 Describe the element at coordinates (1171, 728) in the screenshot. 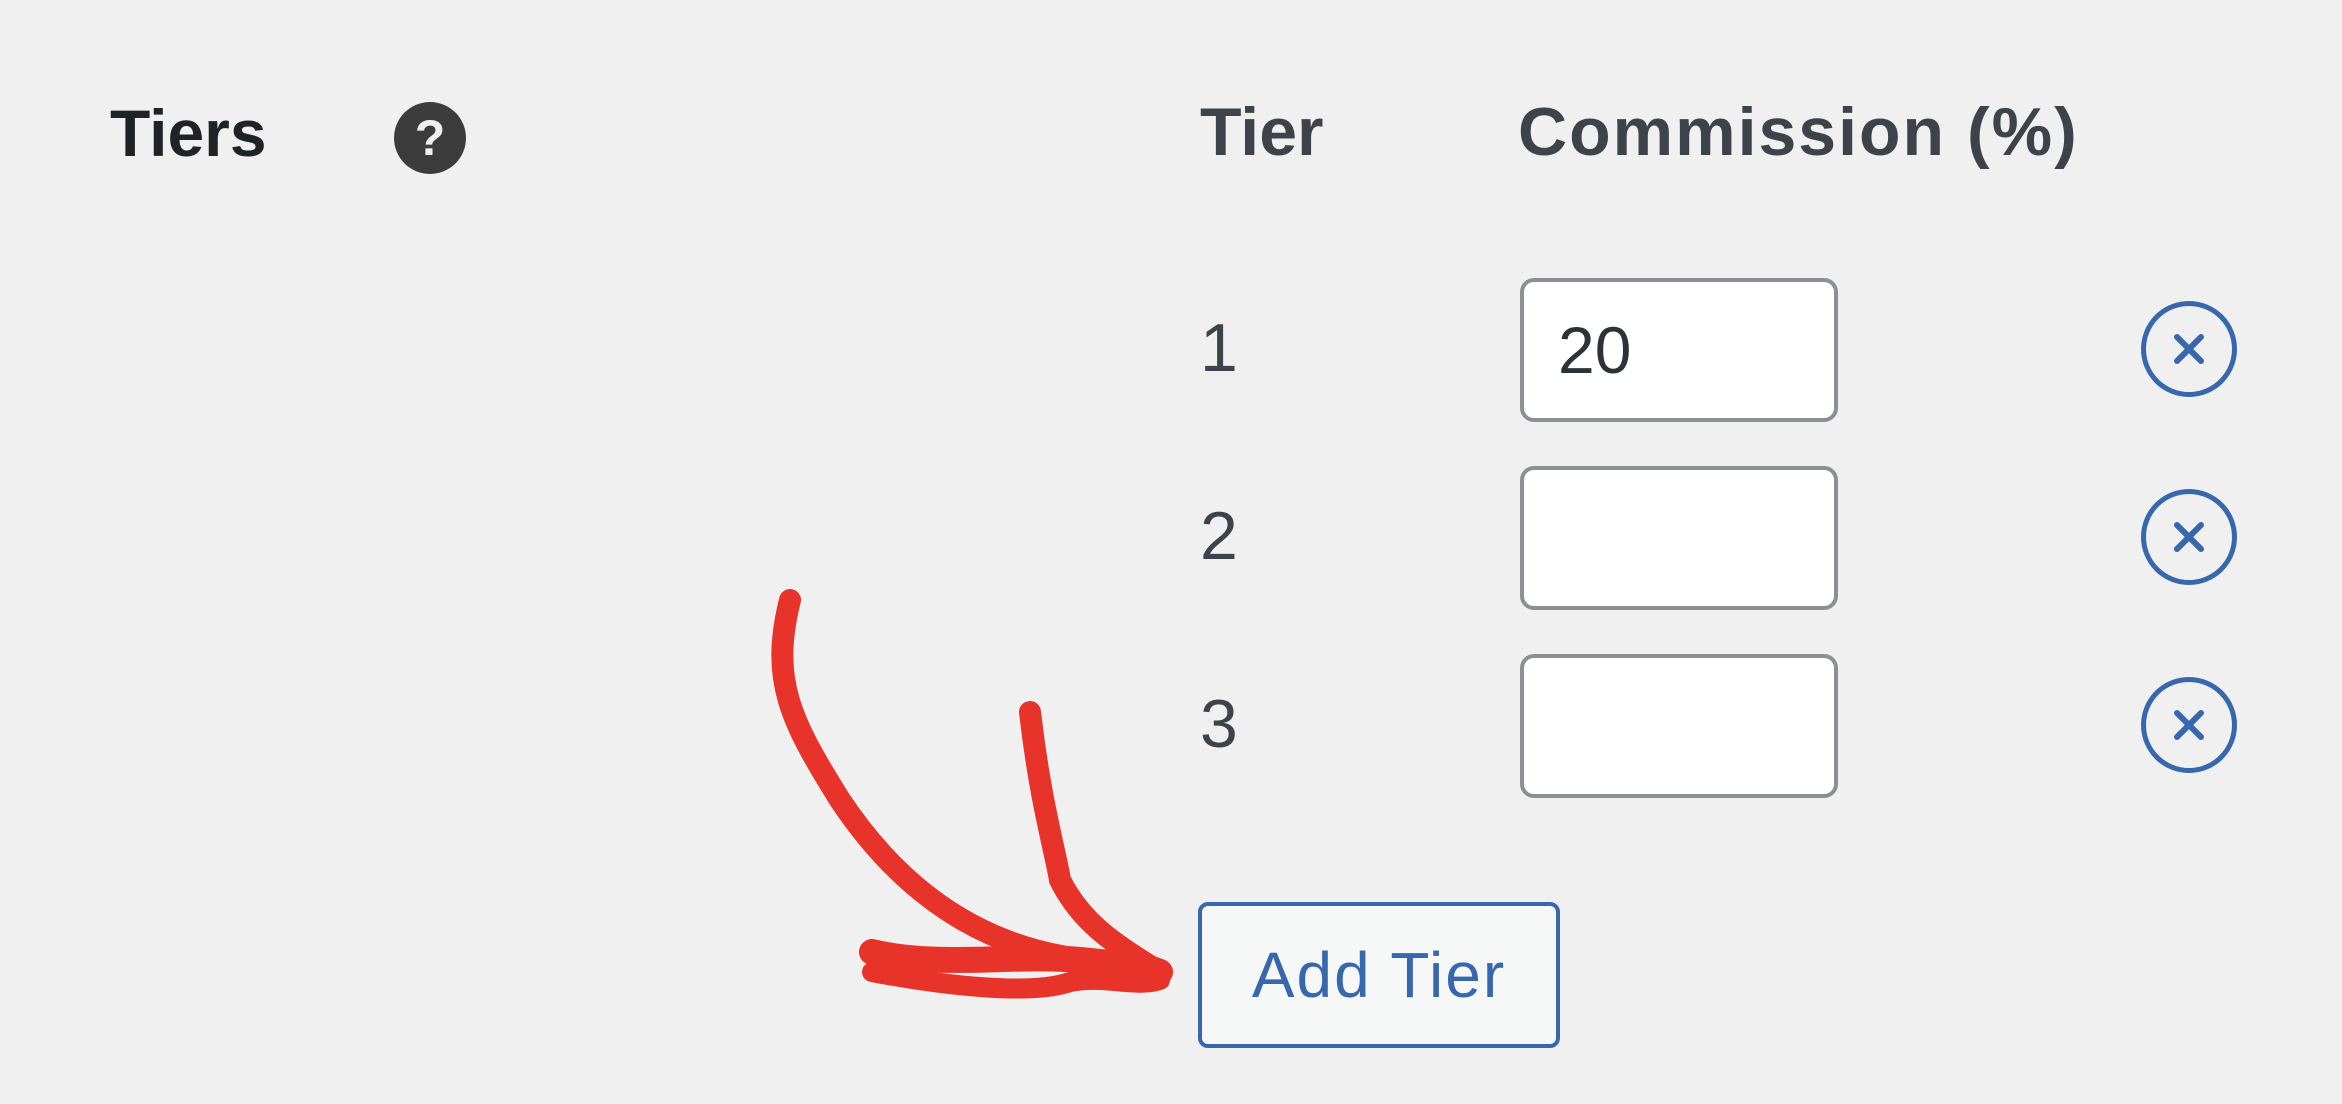

I see `tier-row: 3` at that location.